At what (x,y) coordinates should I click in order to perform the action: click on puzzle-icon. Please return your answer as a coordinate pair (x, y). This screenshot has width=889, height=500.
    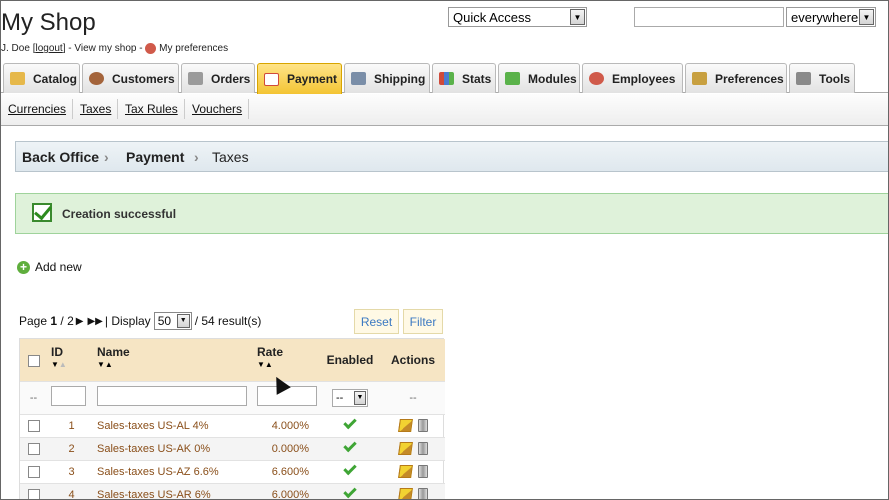
    Looking at the image, I should click on (512, 78).